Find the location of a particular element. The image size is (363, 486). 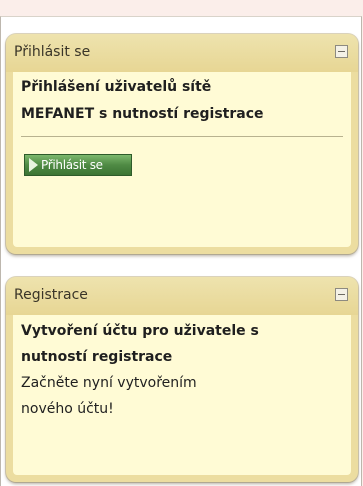

login-block-header: Přihlásit se is located at coordinates (182, 53).